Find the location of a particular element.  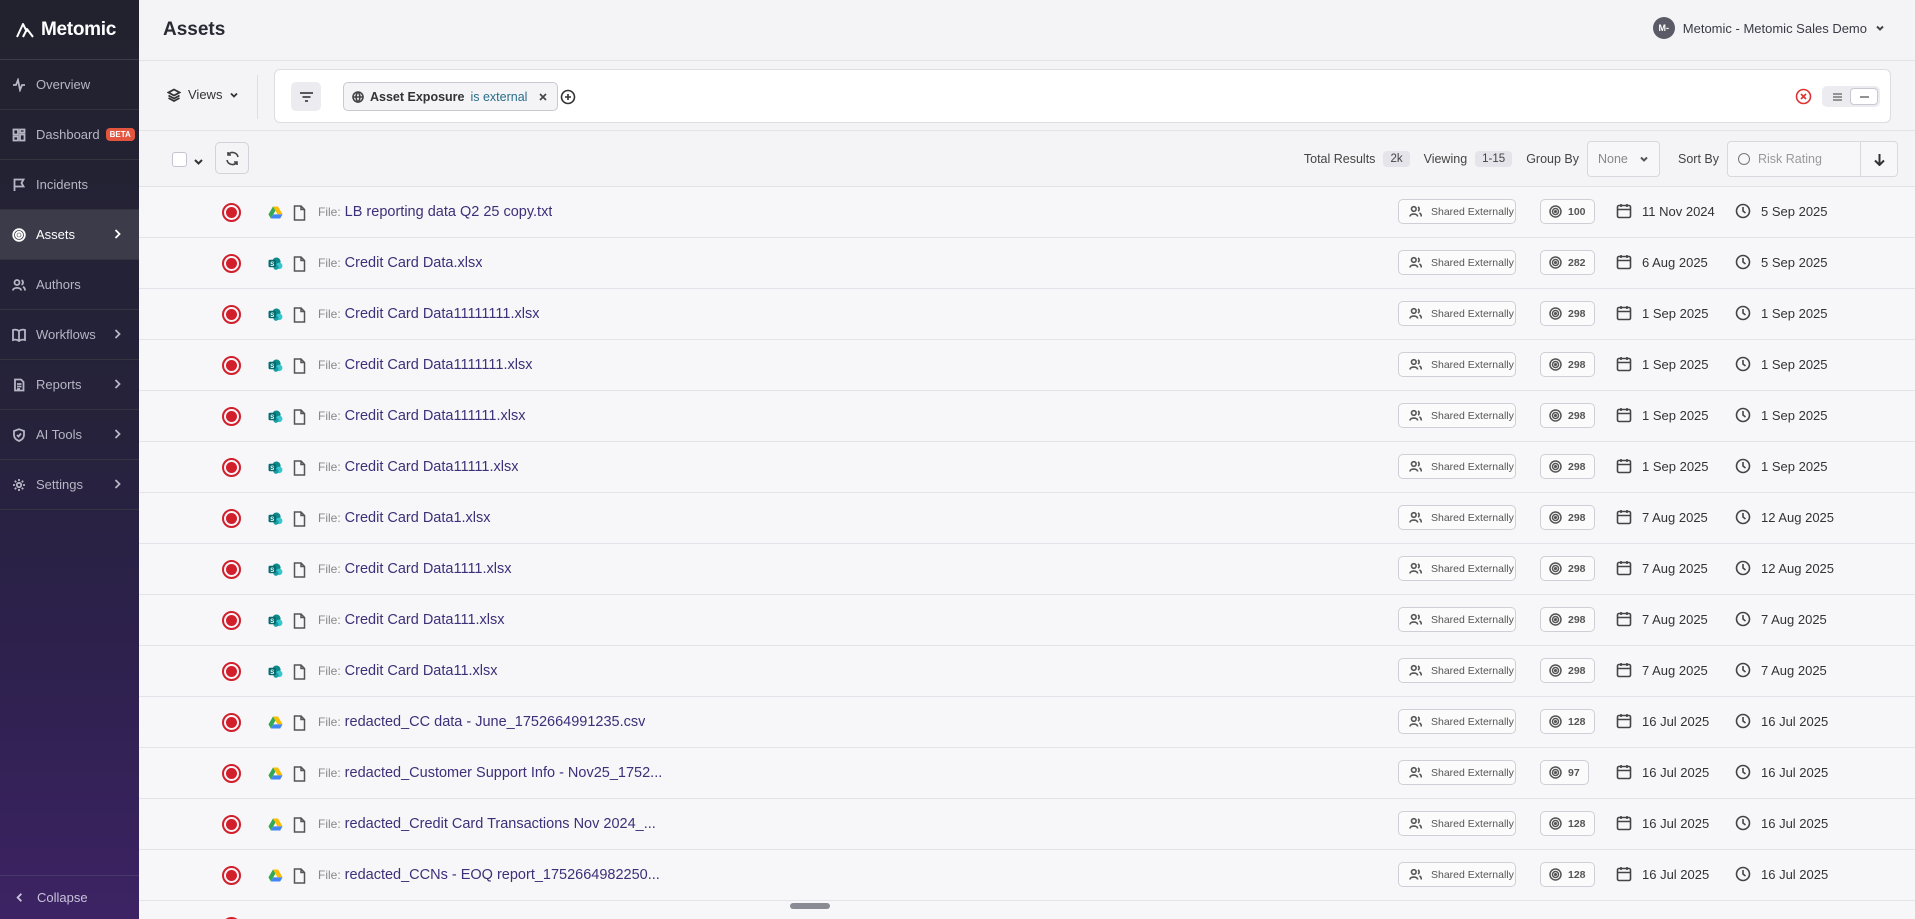

filter-toggle-button is located at coordinates (306, 96).